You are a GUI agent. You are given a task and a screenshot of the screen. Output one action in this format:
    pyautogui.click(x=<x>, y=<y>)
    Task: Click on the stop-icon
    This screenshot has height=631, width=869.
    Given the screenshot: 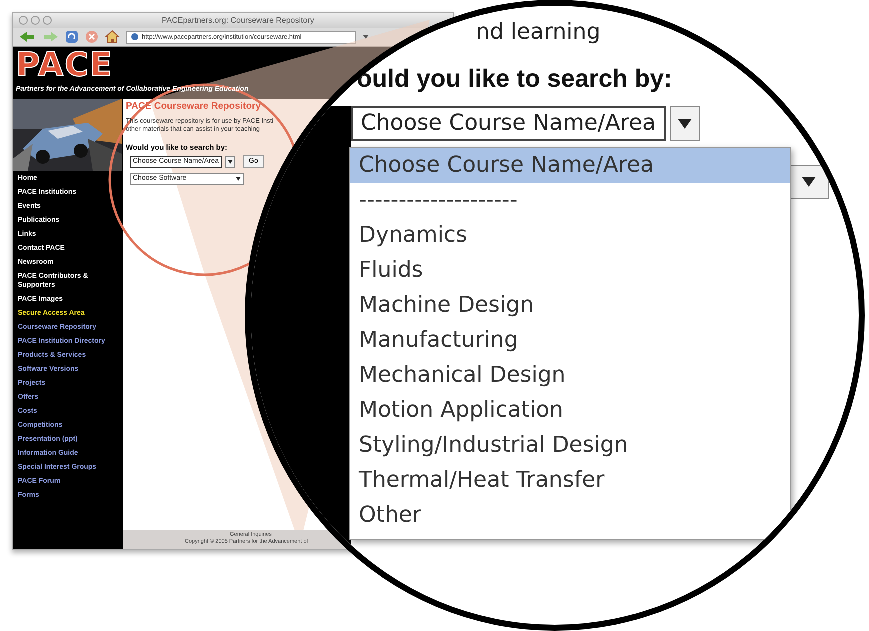 What is the action you would take?
    pyautogui.click(x=92, y=37)
    